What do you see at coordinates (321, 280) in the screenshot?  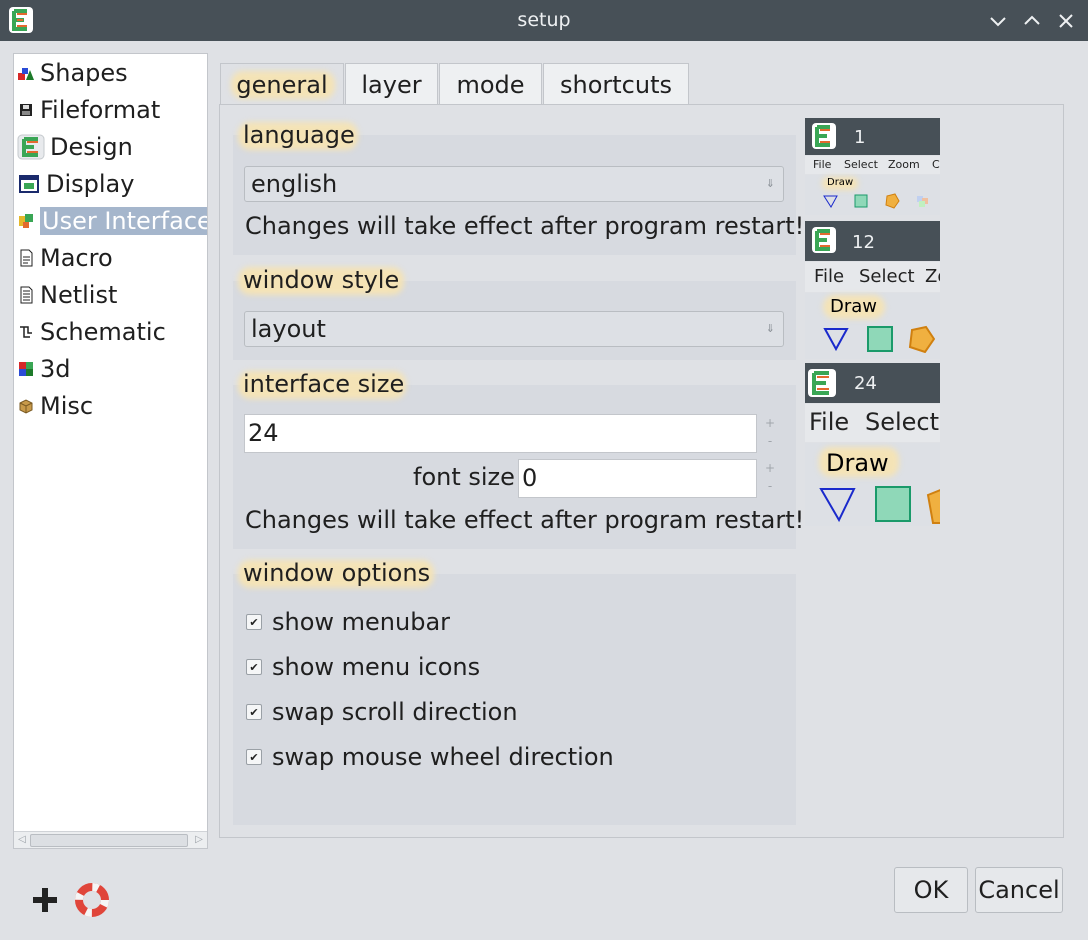 I see `window-style-label: window style` at bounding box center [321, 280].